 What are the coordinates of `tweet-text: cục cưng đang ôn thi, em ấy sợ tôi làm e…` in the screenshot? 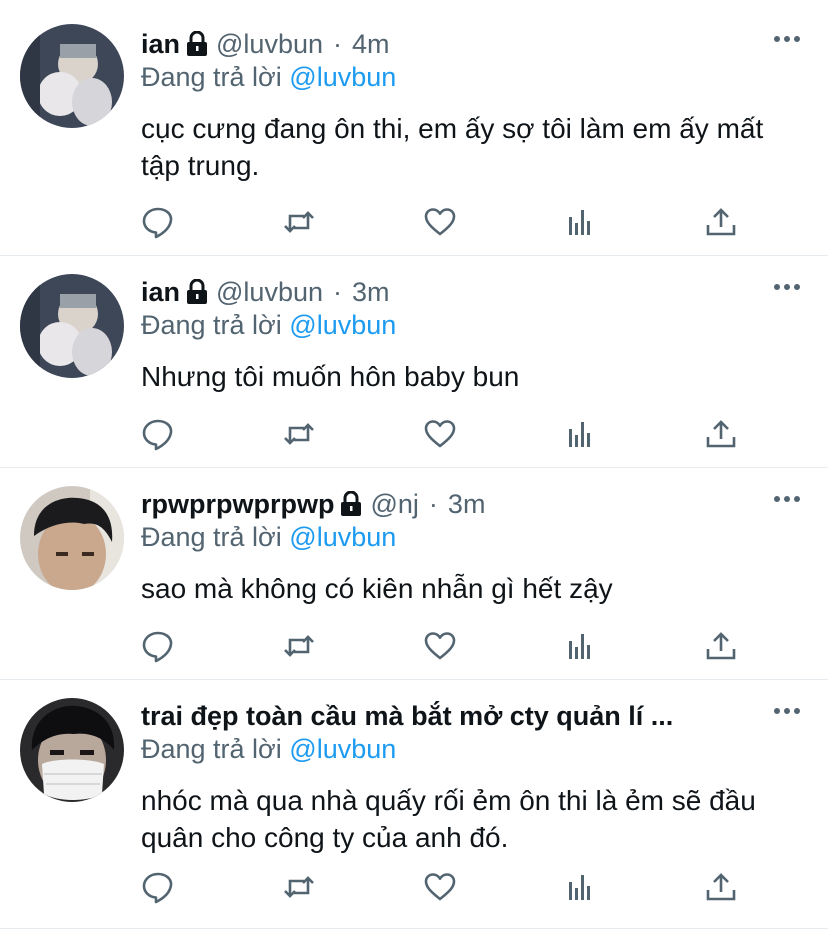 It's located at (452, 147).